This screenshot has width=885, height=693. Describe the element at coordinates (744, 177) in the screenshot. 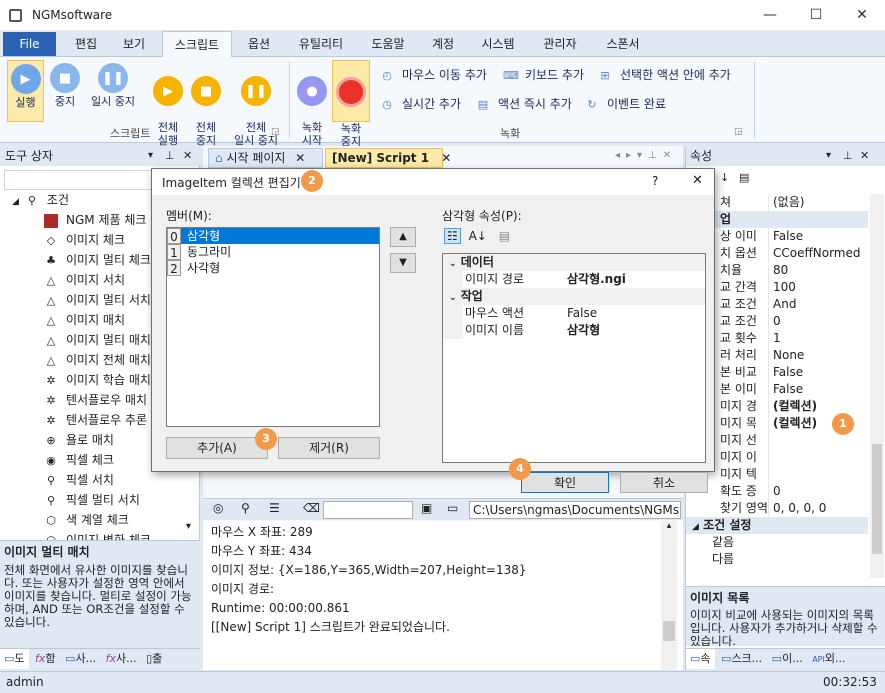

I see `pages-icon: ▤` at that location.